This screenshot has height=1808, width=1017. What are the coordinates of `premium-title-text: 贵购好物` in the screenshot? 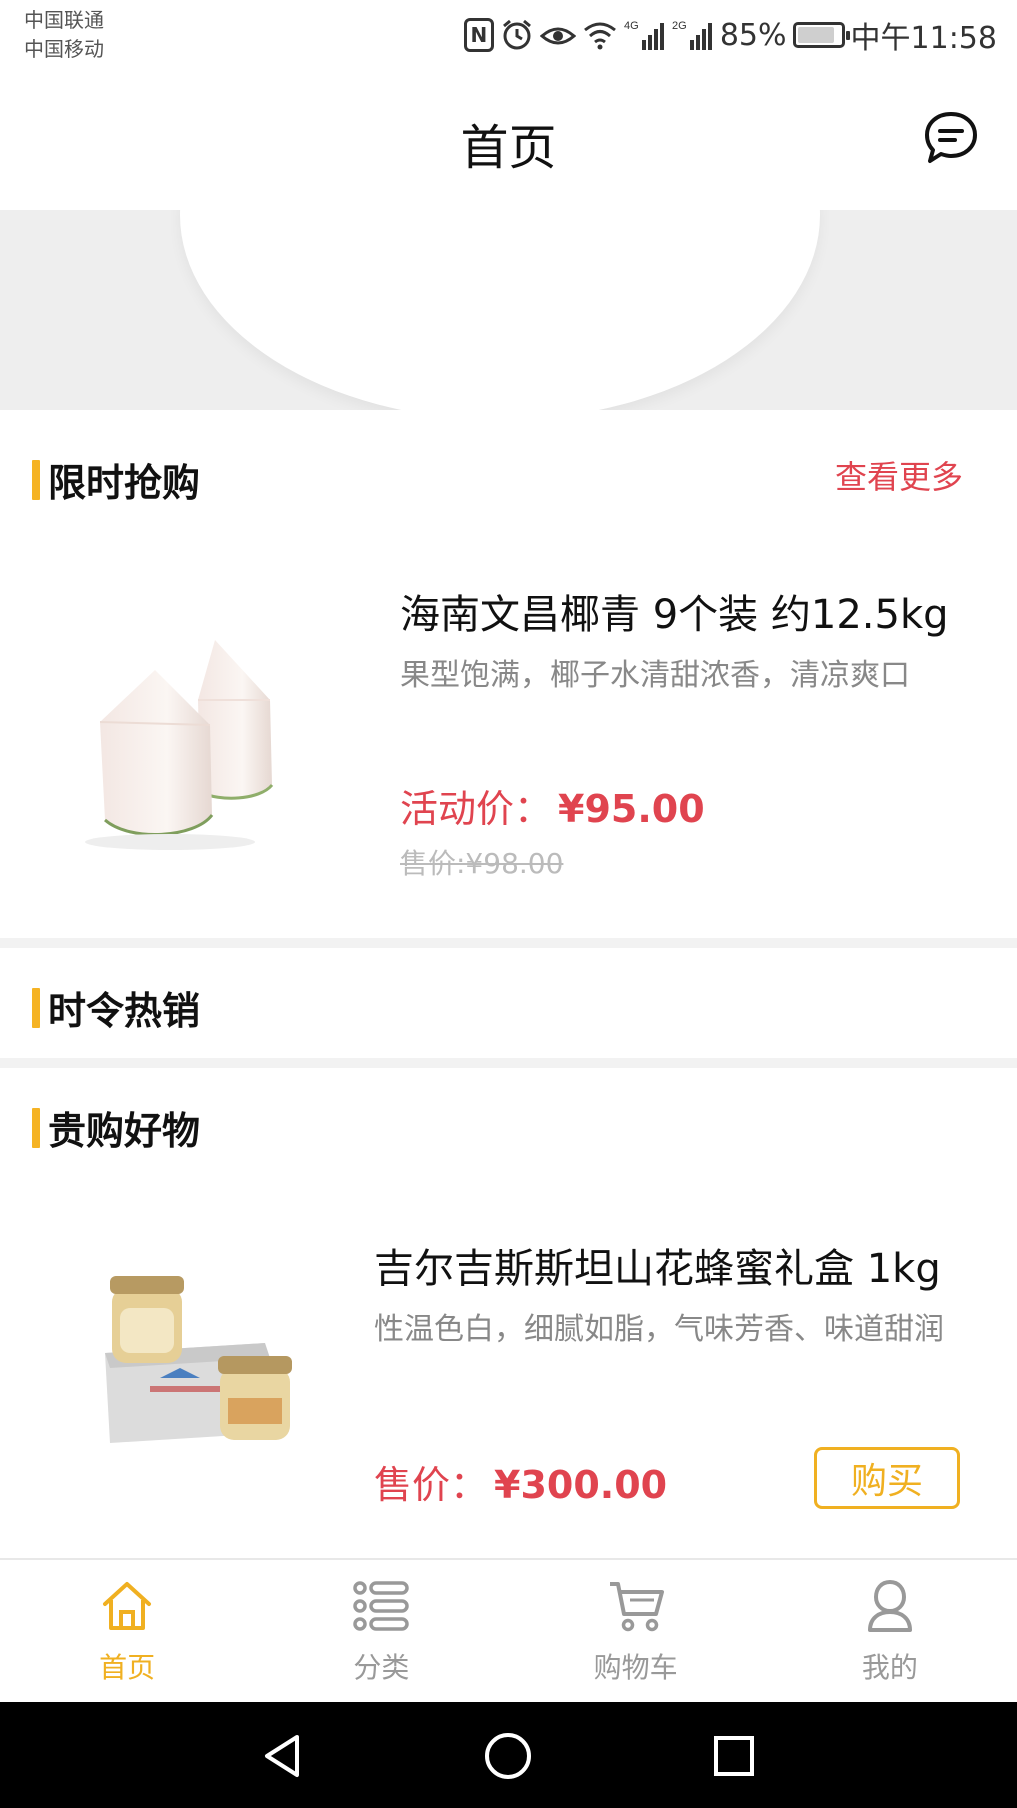 It's located at (124, 1131).